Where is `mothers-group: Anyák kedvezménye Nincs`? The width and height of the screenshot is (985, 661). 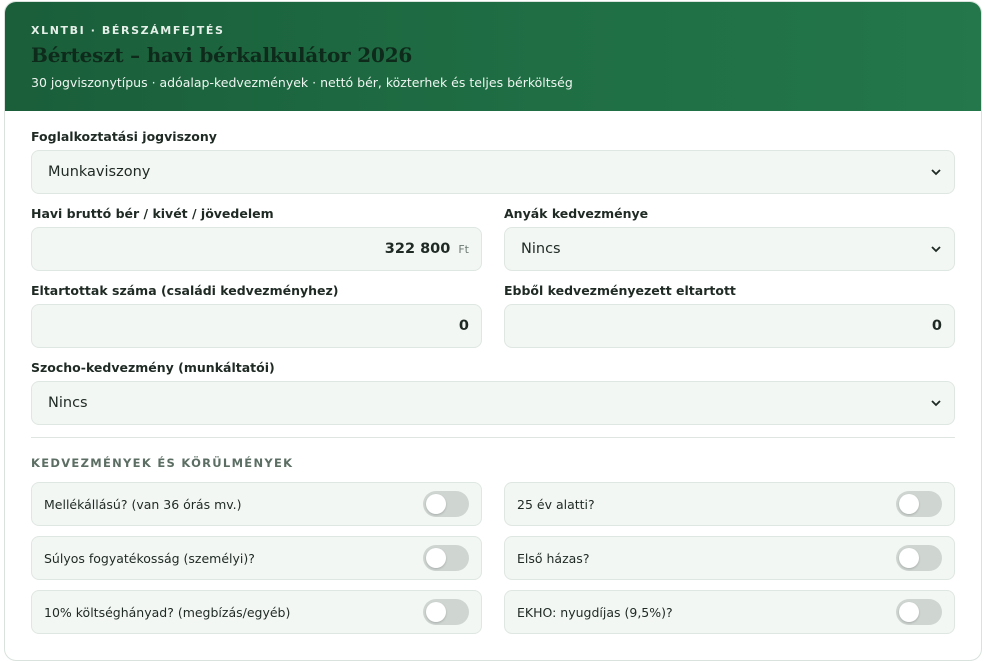
mothers-group: Anyák kedvezménye Nincs is located at coordinates (729, 238).